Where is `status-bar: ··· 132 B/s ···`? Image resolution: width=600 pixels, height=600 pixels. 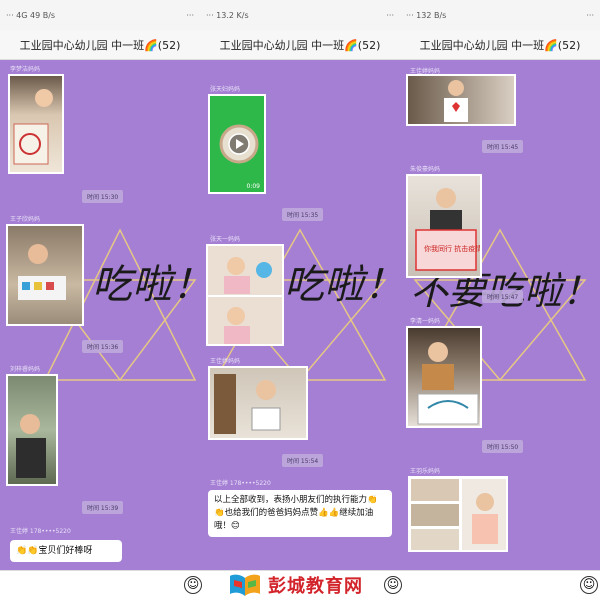
status-bar: ··· 132 B/s ··· is located at coordinates (500, 15).